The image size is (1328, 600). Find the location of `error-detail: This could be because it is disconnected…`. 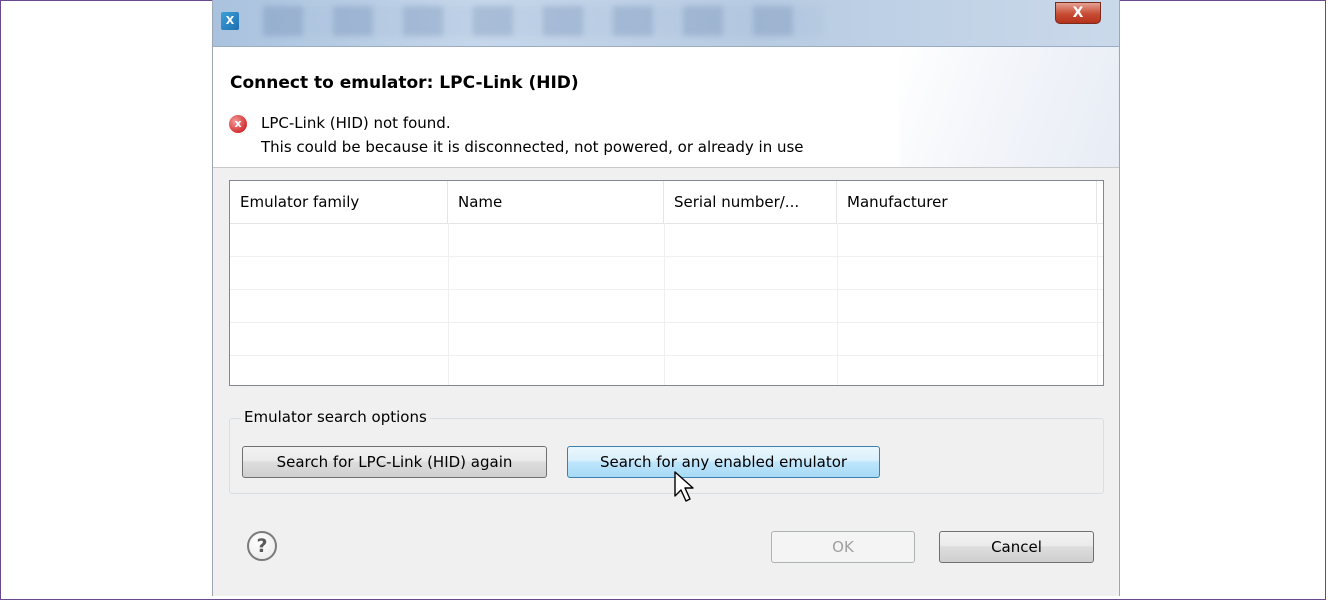

error-detail: This could be because it is disconnected… is located at coordinates (532, 147).